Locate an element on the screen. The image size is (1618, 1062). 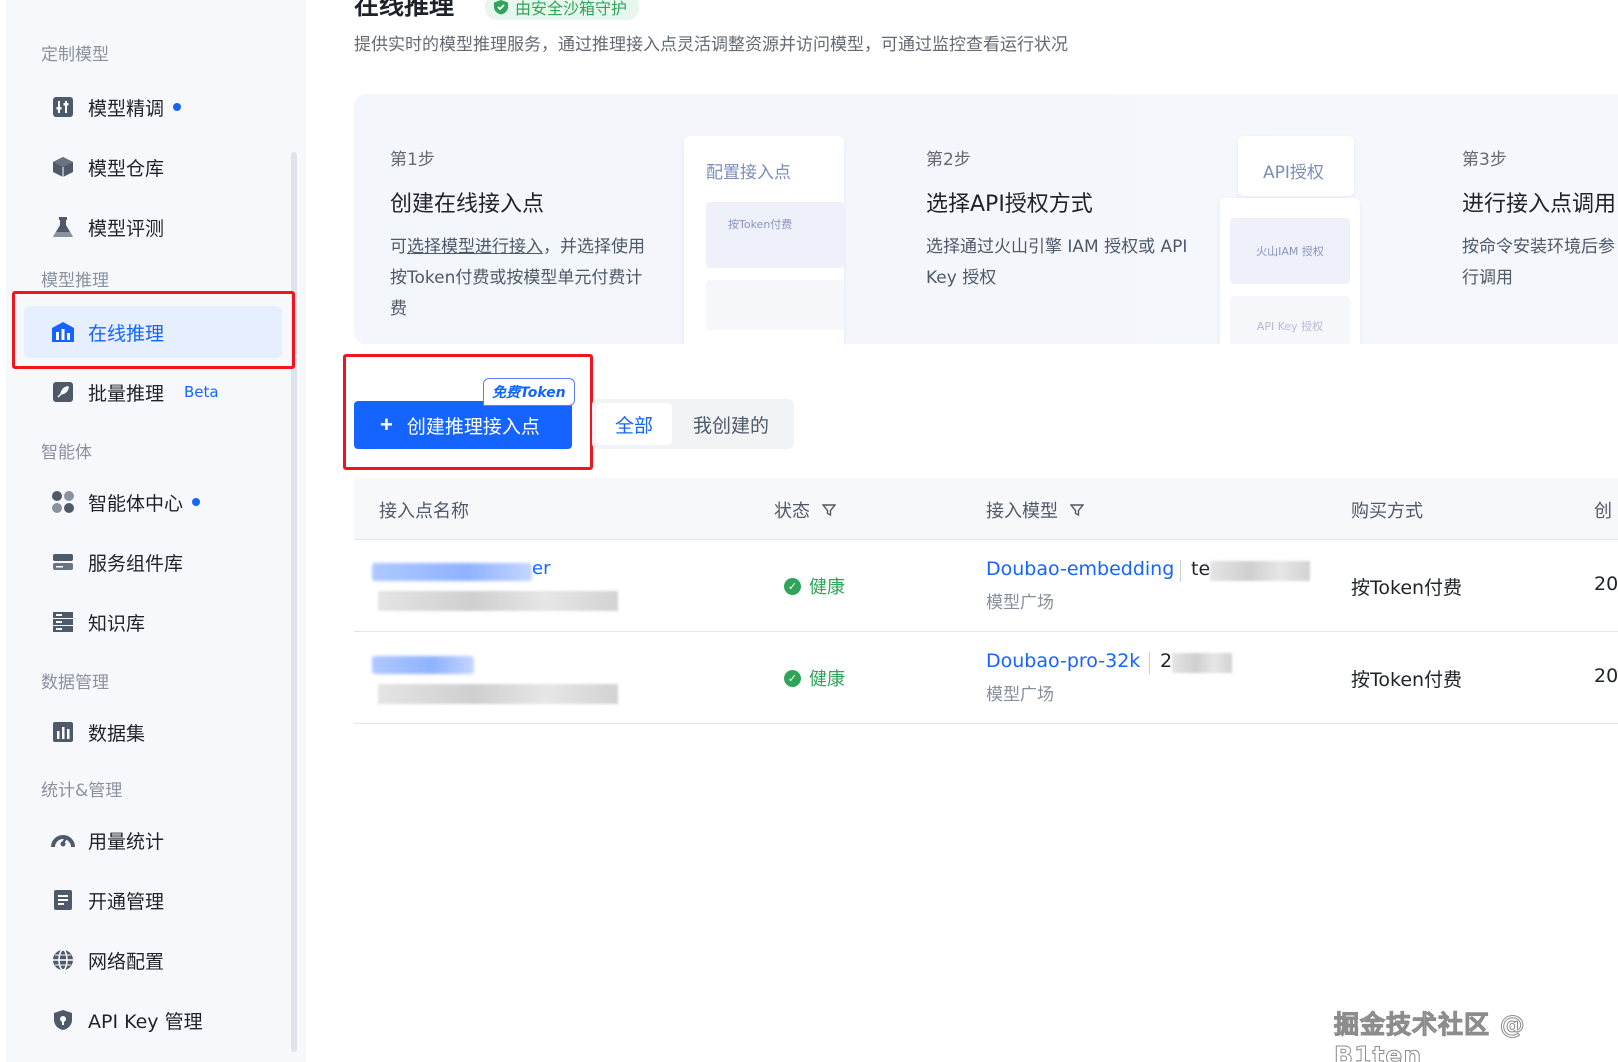
server-icon is located at coordinates (63, 562).